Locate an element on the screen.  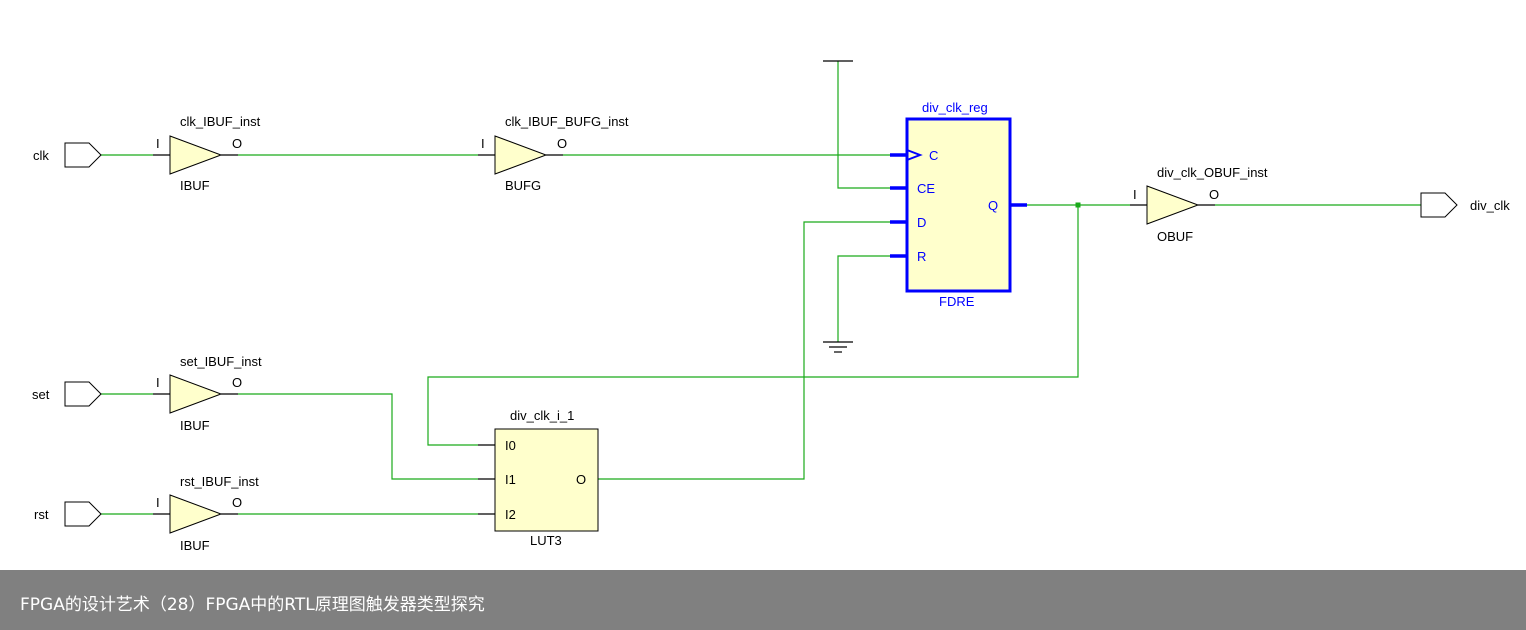
cell-name: rst_IBUF_inst is located at coordinates (219, 481).